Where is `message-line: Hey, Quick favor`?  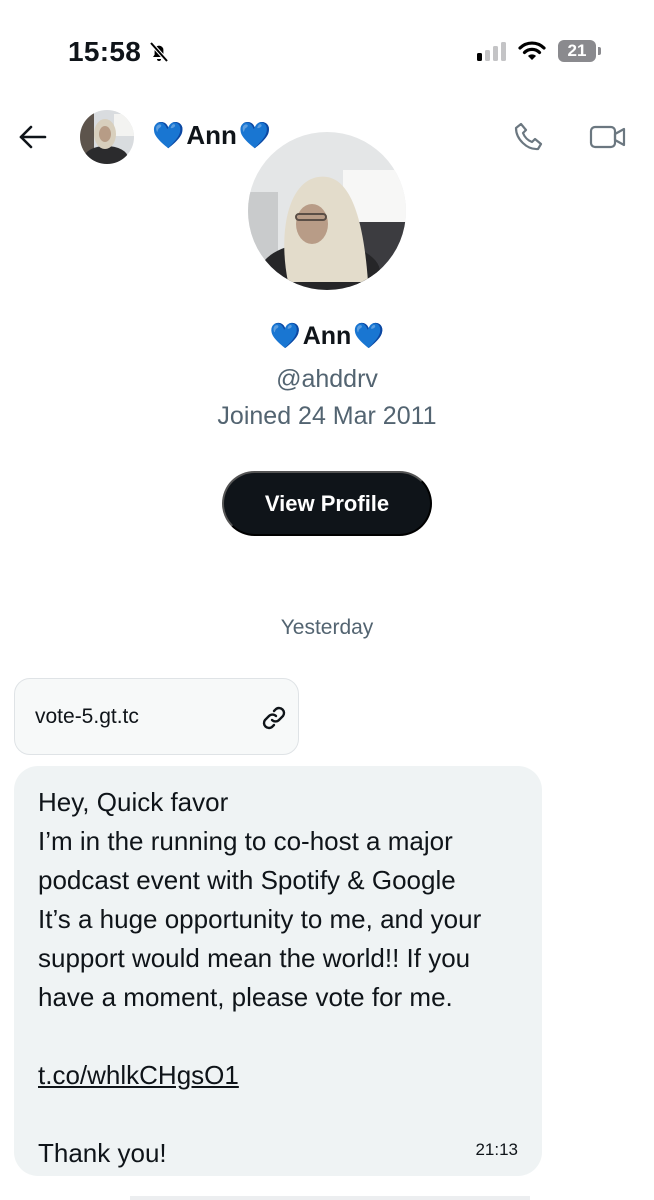
message-line: Hey, Quick favor is located at coordinates (133, 802).